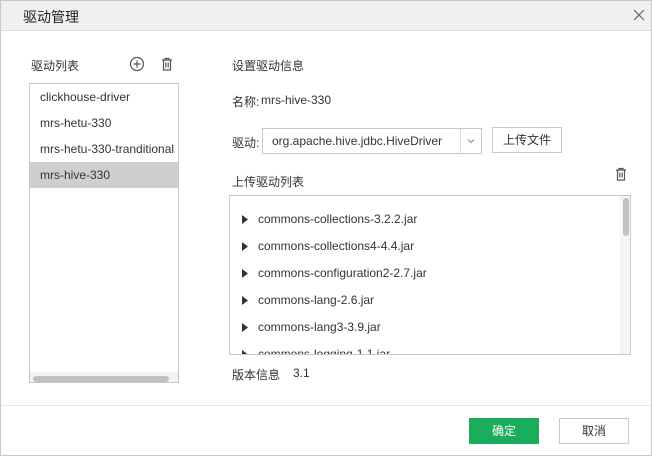 Image resolution: width=652 pixels, height=456 pixels. What do you see at coordinates (296, 100) in the screenshot?
I see `name-value: mrs-hive-330` at bounding box center [296, 100].